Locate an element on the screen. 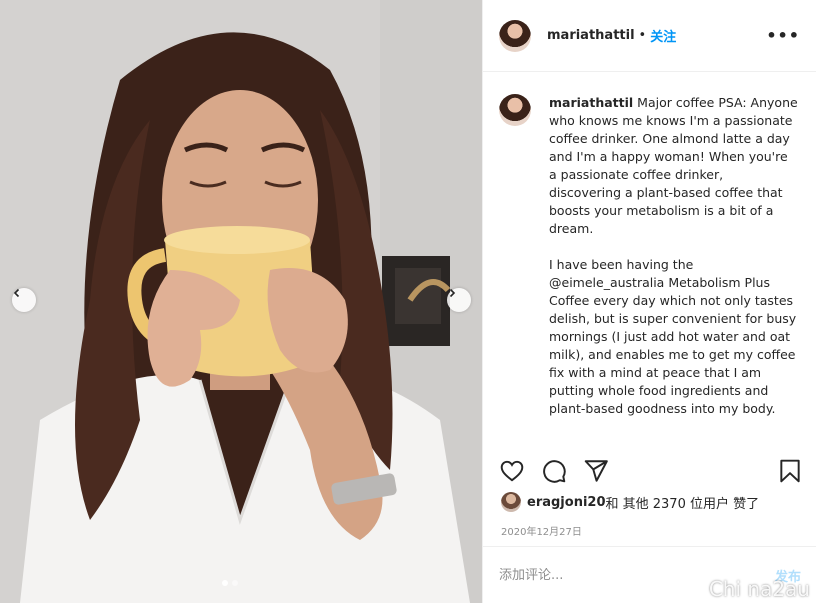  more-options-icon: ••• is located at coordinates (783, 35).